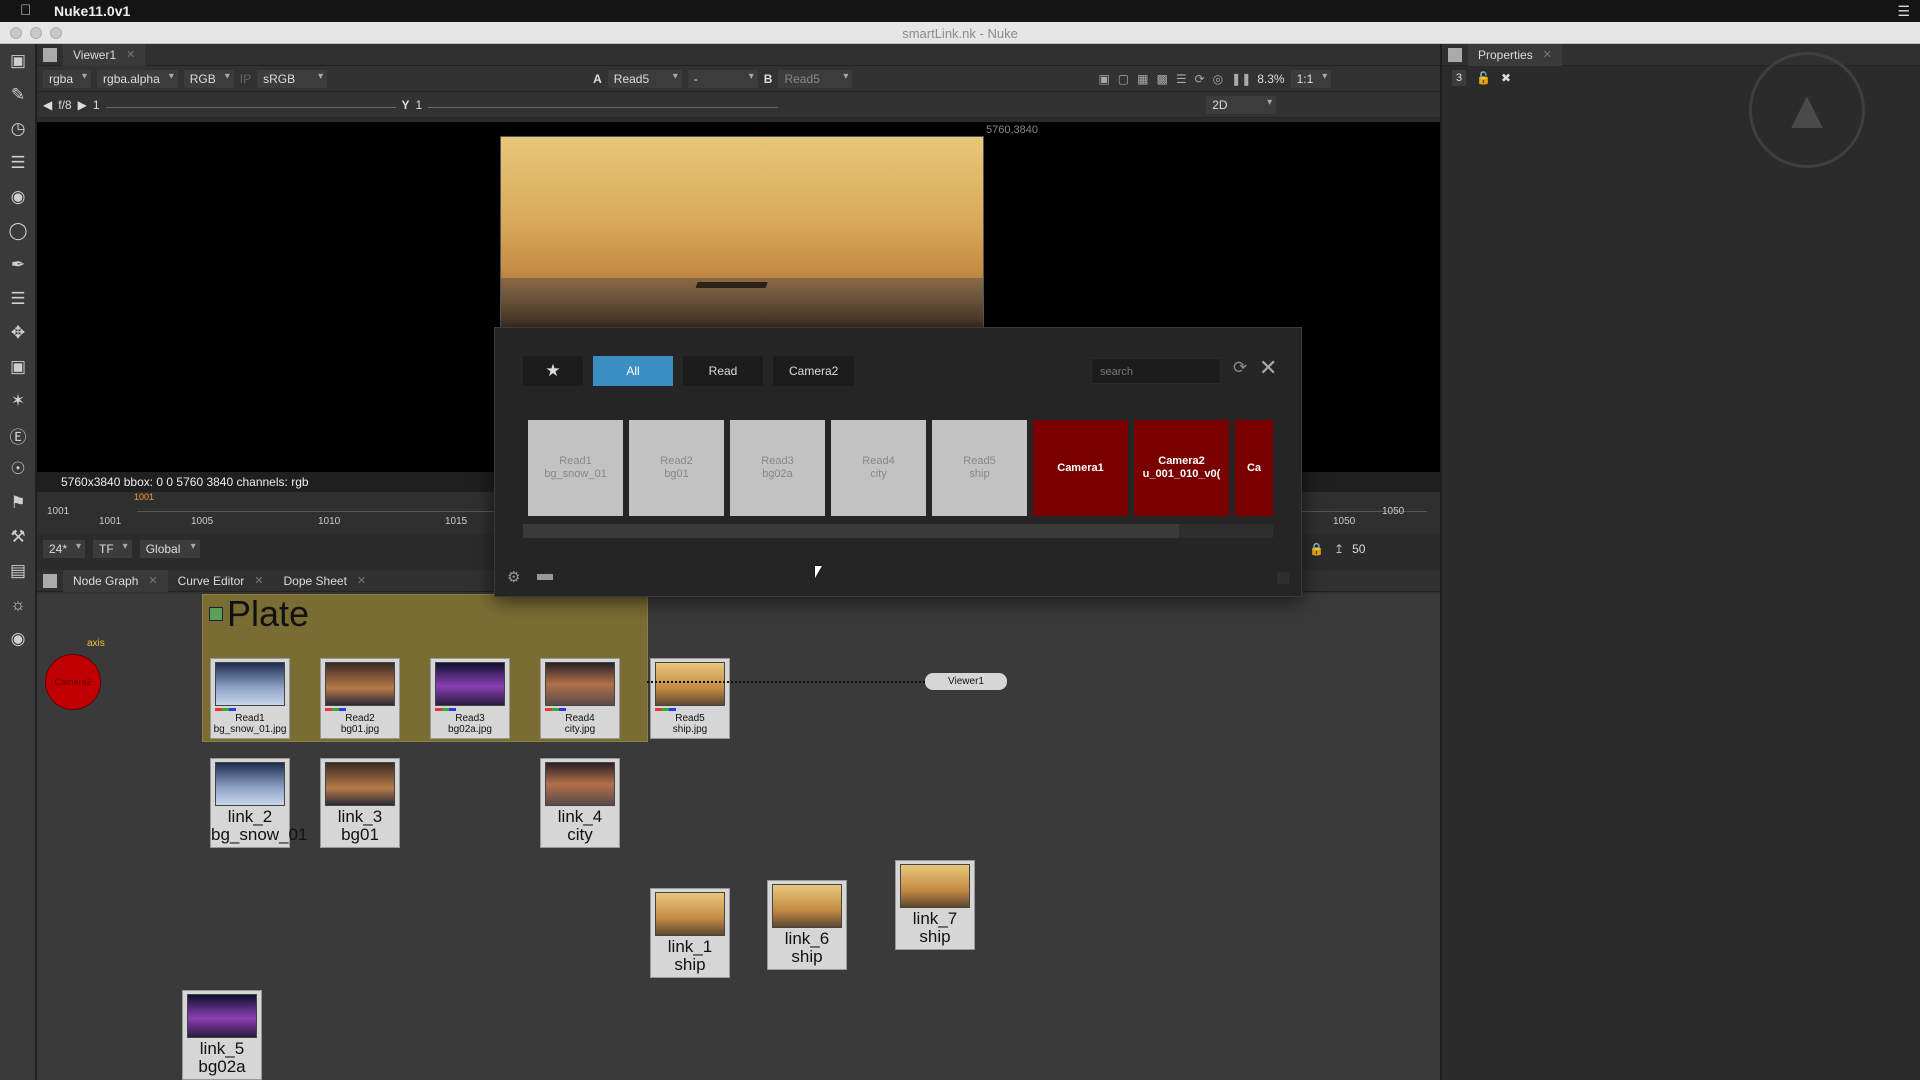 This screenshot has width=1920, height=1080. Describe the element at coordinates (73, 682) in the screenshot. I see `camera-node: Camera2` at that location.